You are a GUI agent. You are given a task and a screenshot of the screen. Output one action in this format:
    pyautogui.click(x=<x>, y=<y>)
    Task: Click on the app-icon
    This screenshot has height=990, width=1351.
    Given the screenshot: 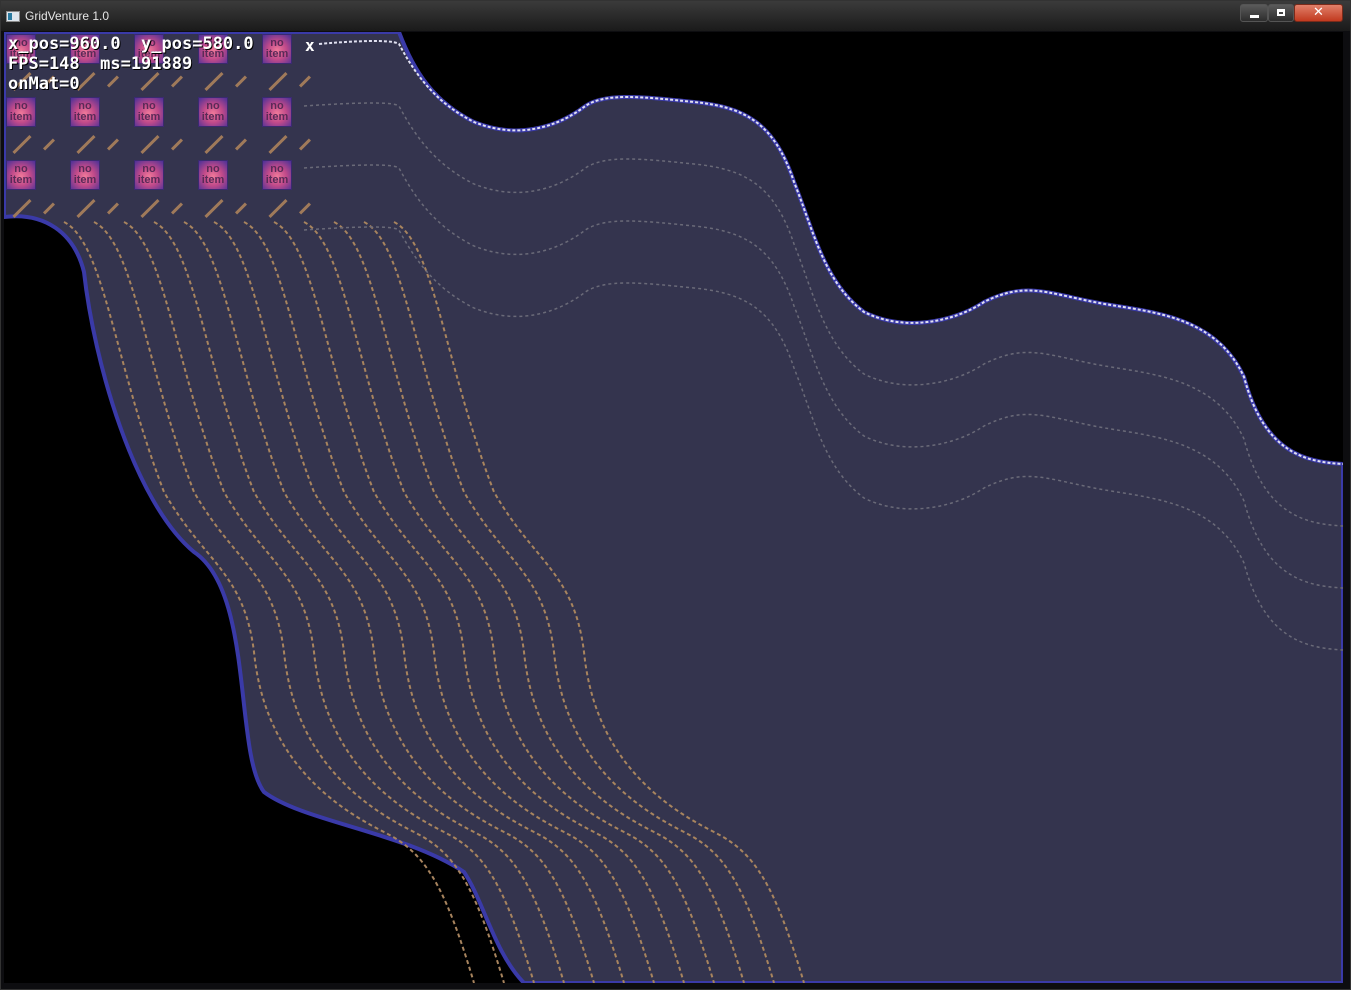 What is the action you would take?
    pyautogui.click(x=13, y=16)
    